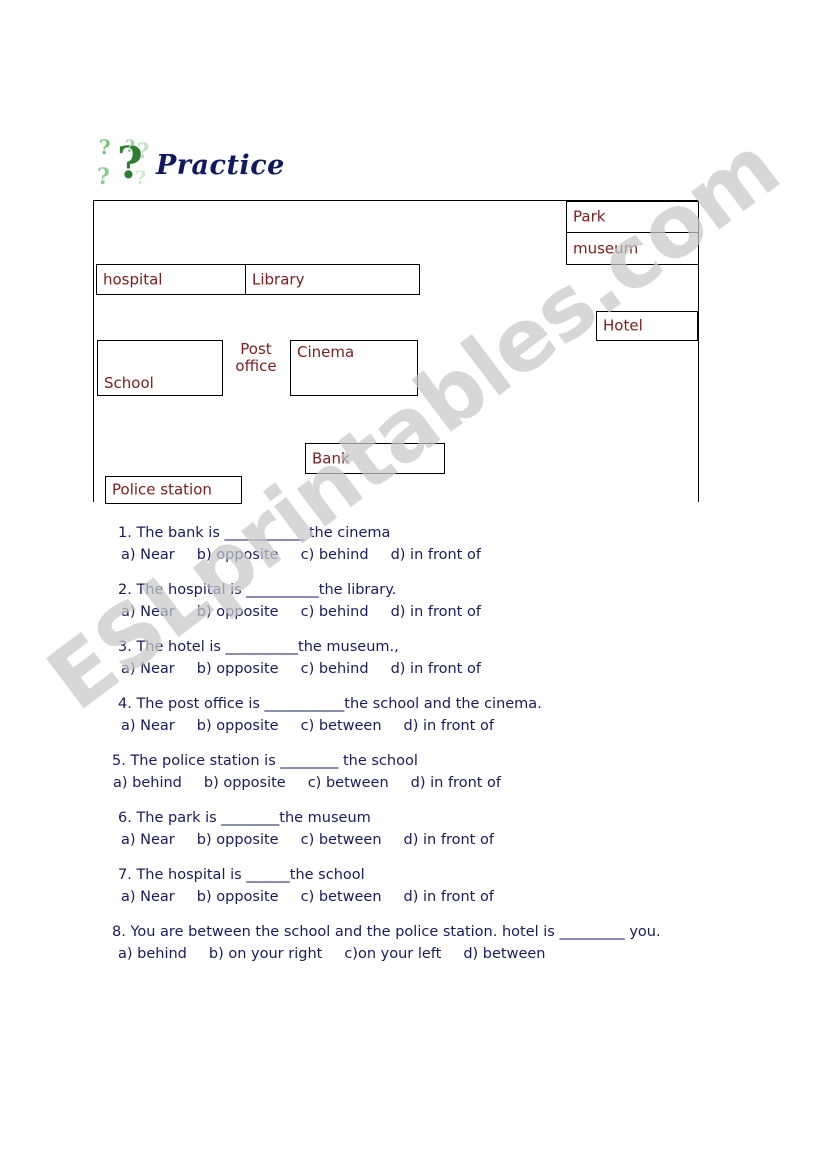 This screenshot has width=821, height=1169. Describe the element at coordinates (126, 163) in the screenshot. I see `question-marks-icon: ? ? ? ? ? ?` at that location.